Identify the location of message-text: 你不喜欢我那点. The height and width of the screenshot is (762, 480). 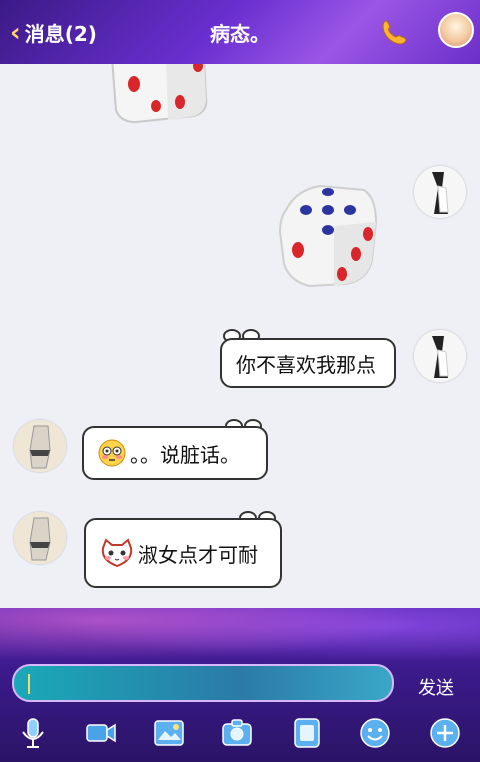
(306, 364).